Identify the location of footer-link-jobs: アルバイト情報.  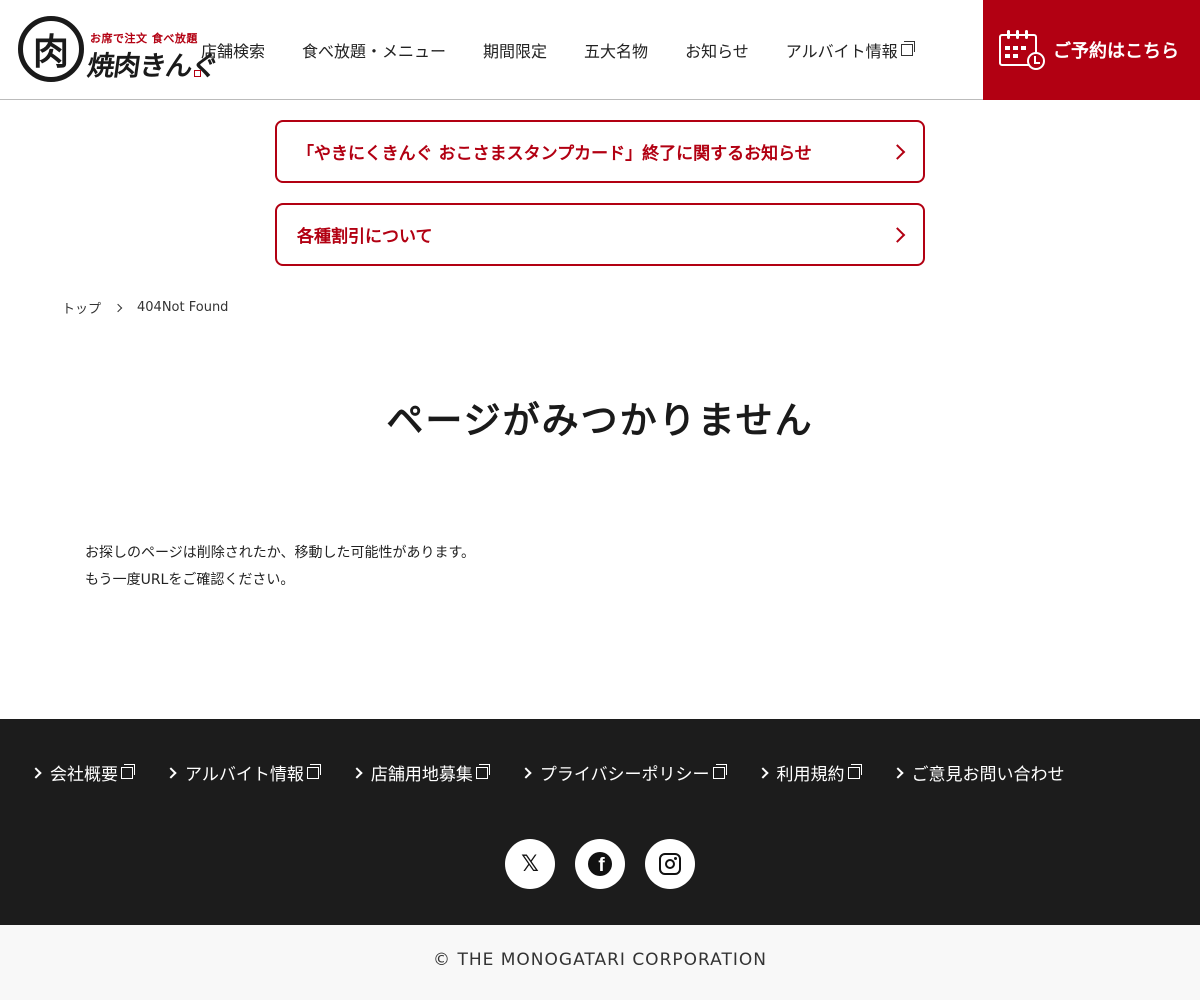
(243, 772).